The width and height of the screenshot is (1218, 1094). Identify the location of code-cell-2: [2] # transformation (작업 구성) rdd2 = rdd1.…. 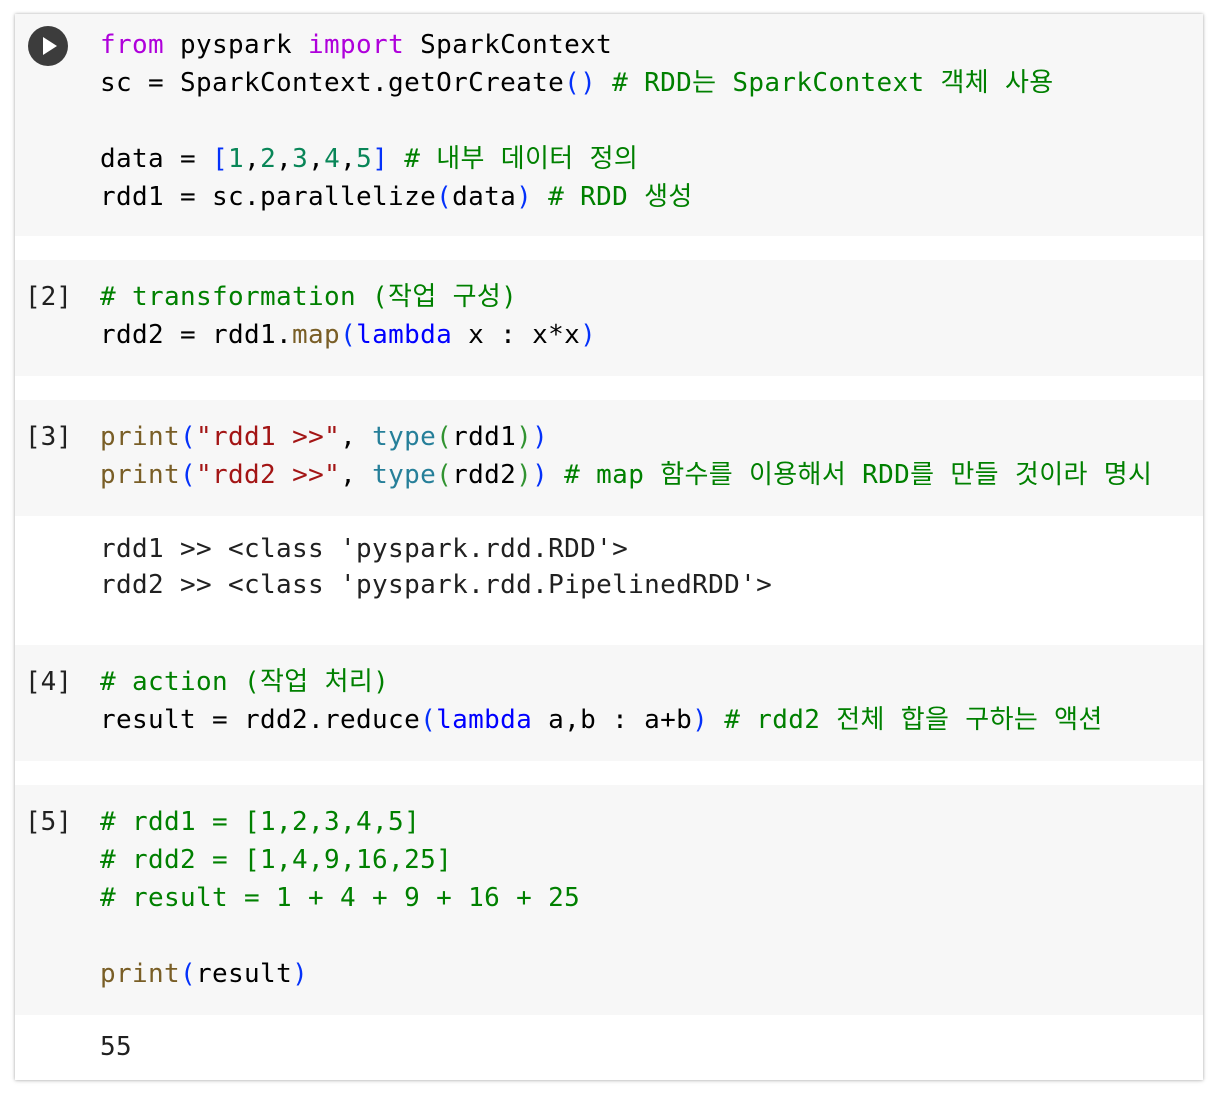
(609, 318).